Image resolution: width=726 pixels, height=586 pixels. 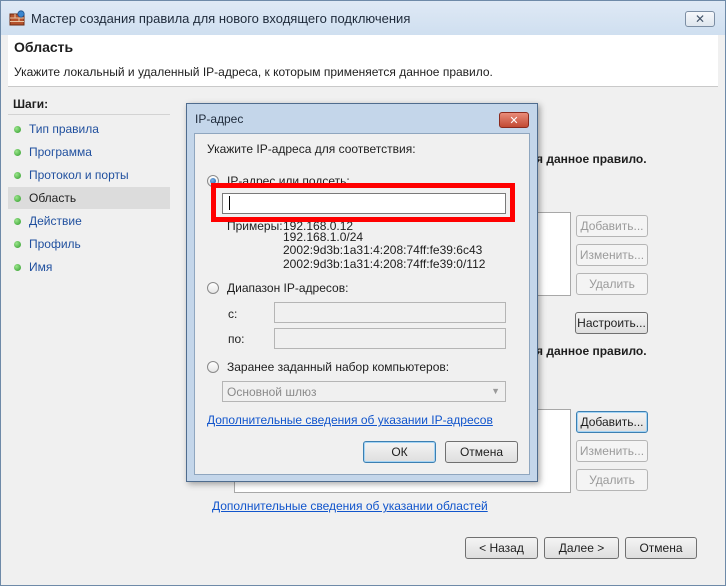 I want to click on step-profile: Профиль, so click(x=89, y=244).